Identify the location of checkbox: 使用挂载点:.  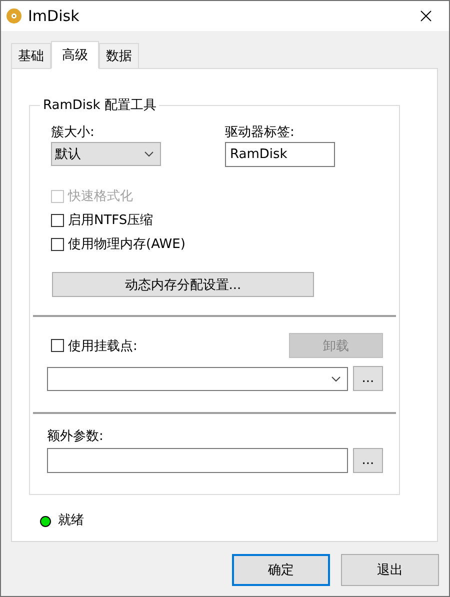
(94, 346).